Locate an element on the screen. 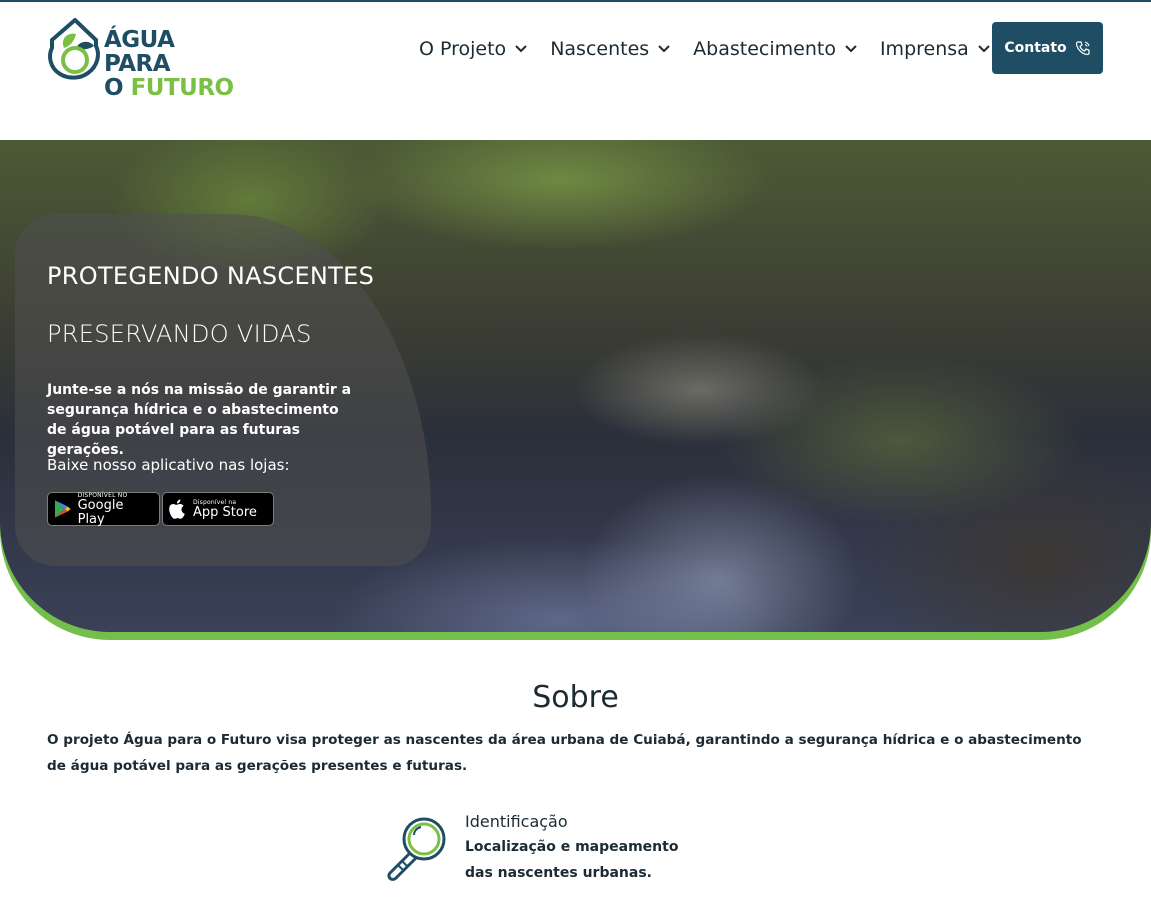  nav-item-abastecimento: Abastecimento is located at coordinates (775, 49).